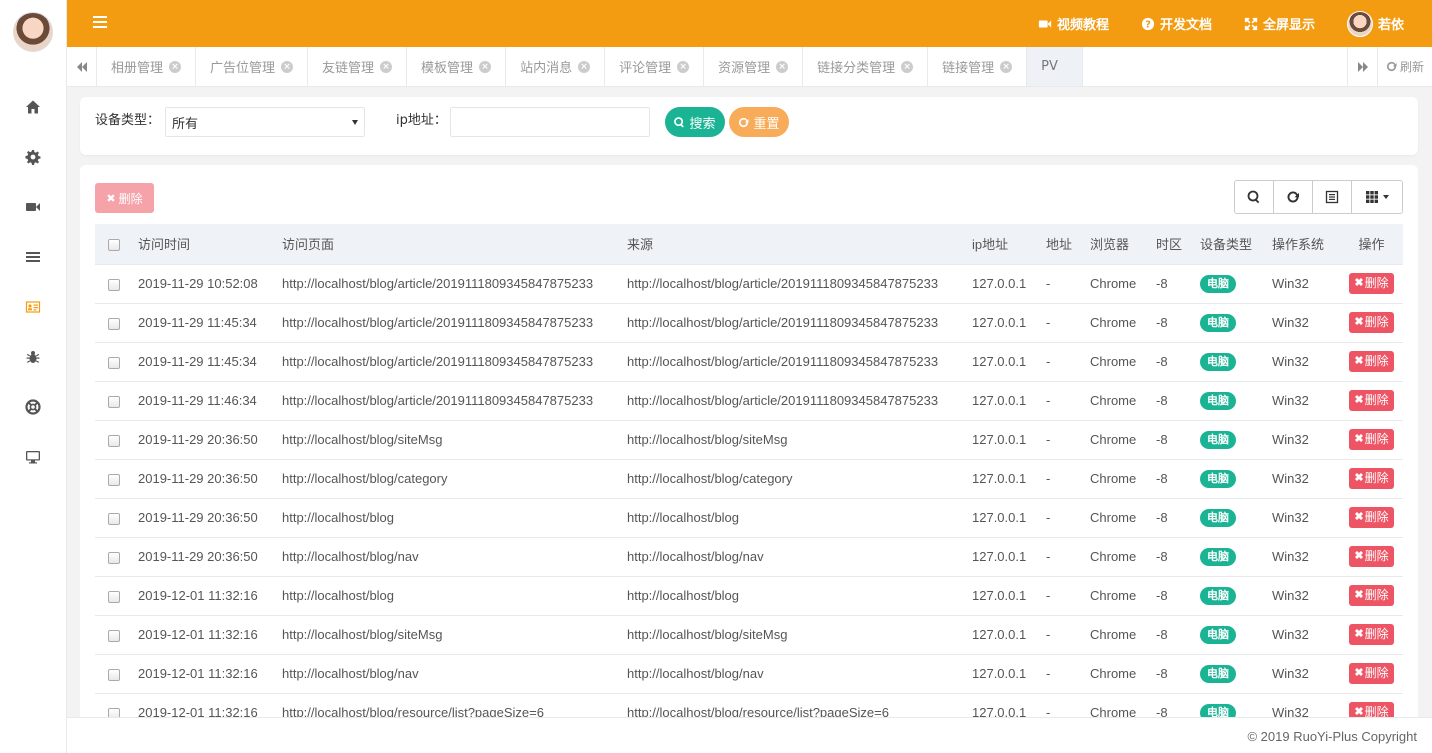 The height and width of the screenshot is (753, 1432). What do you see at coordinates (866, 66) in the screenshot?
I see `tab-7: 链接分类管理 ×` at bounding box center [866, 66].